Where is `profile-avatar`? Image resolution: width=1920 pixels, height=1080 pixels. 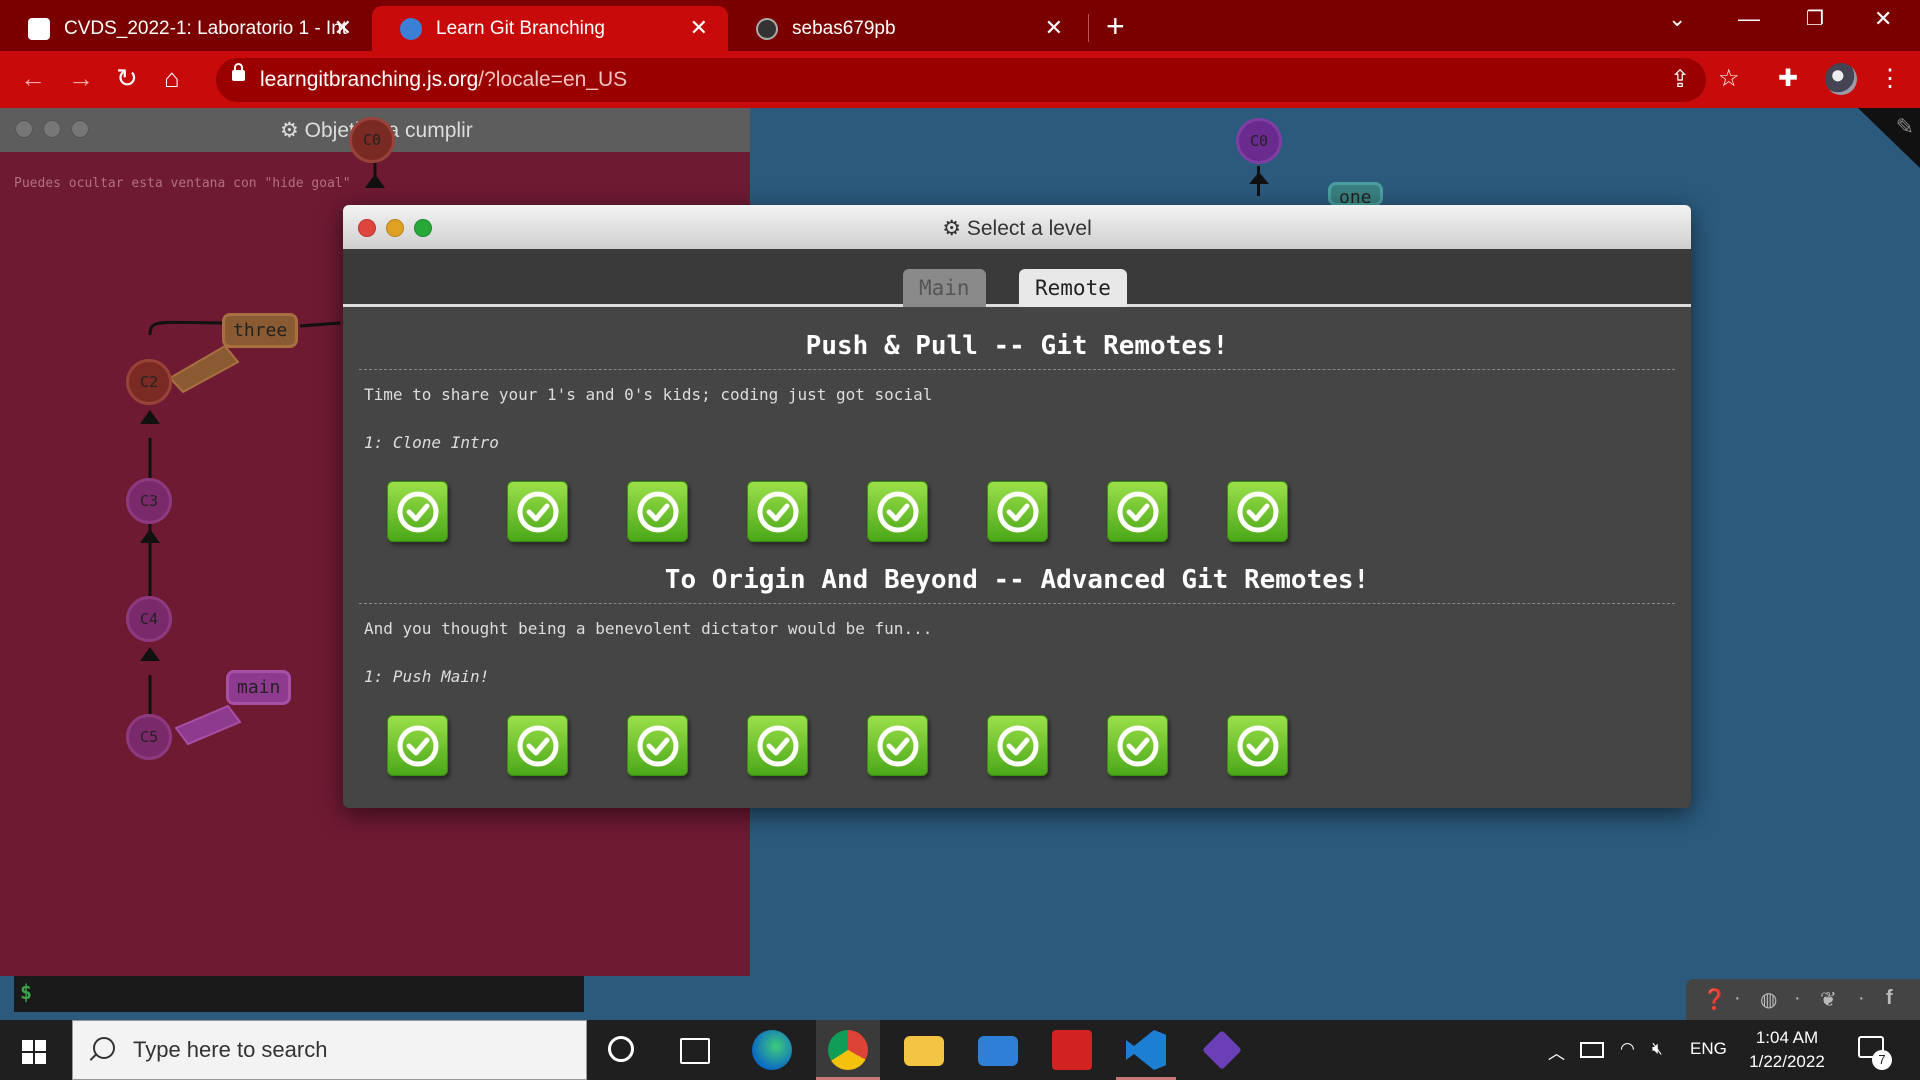
profile-avatar is located at coordinates (1841, 79).